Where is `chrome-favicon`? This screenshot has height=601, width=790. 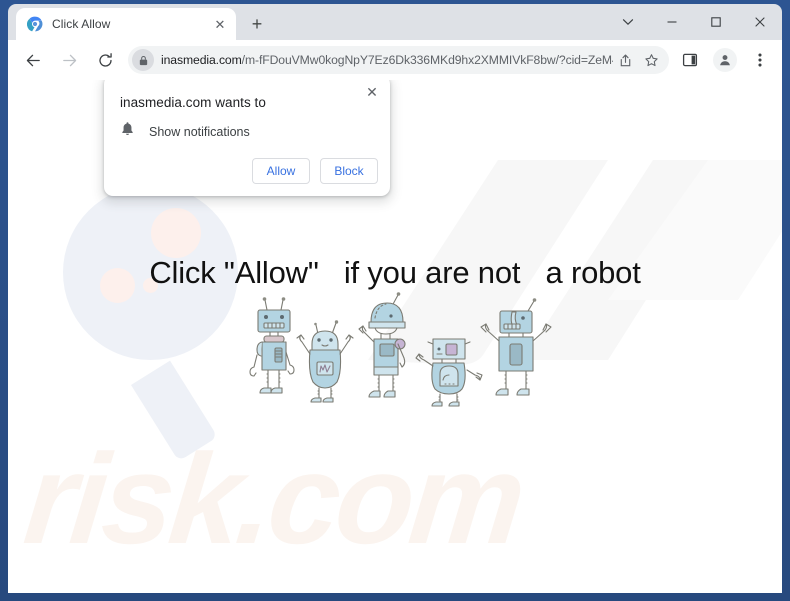
chrome-favicon is located at coordinates (35, 24).